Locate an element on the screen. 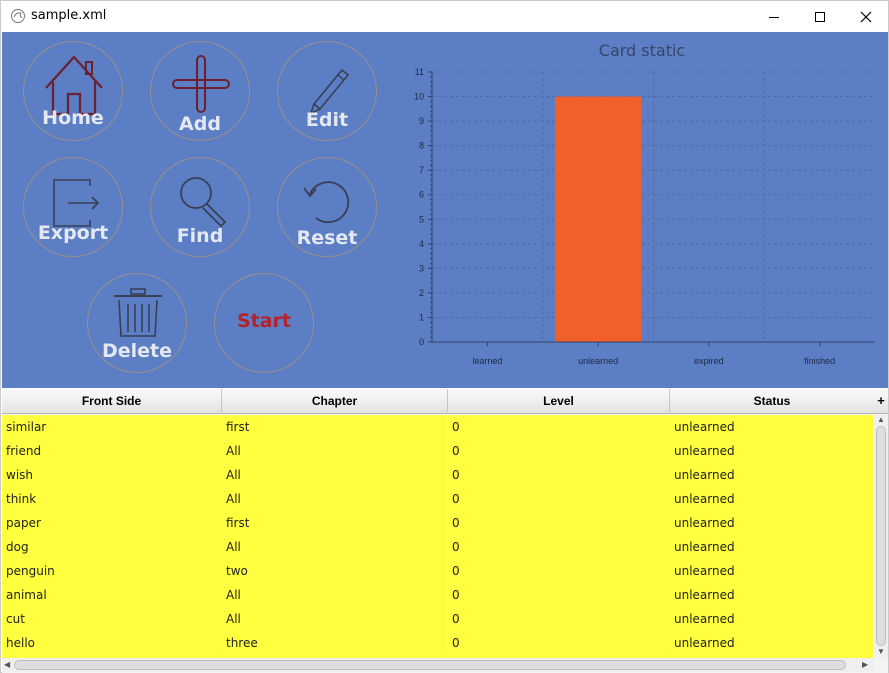 This screenshot has height=673, width=889. table-header: Front Side Chapter Level Status is located at coordinates (438, 401).